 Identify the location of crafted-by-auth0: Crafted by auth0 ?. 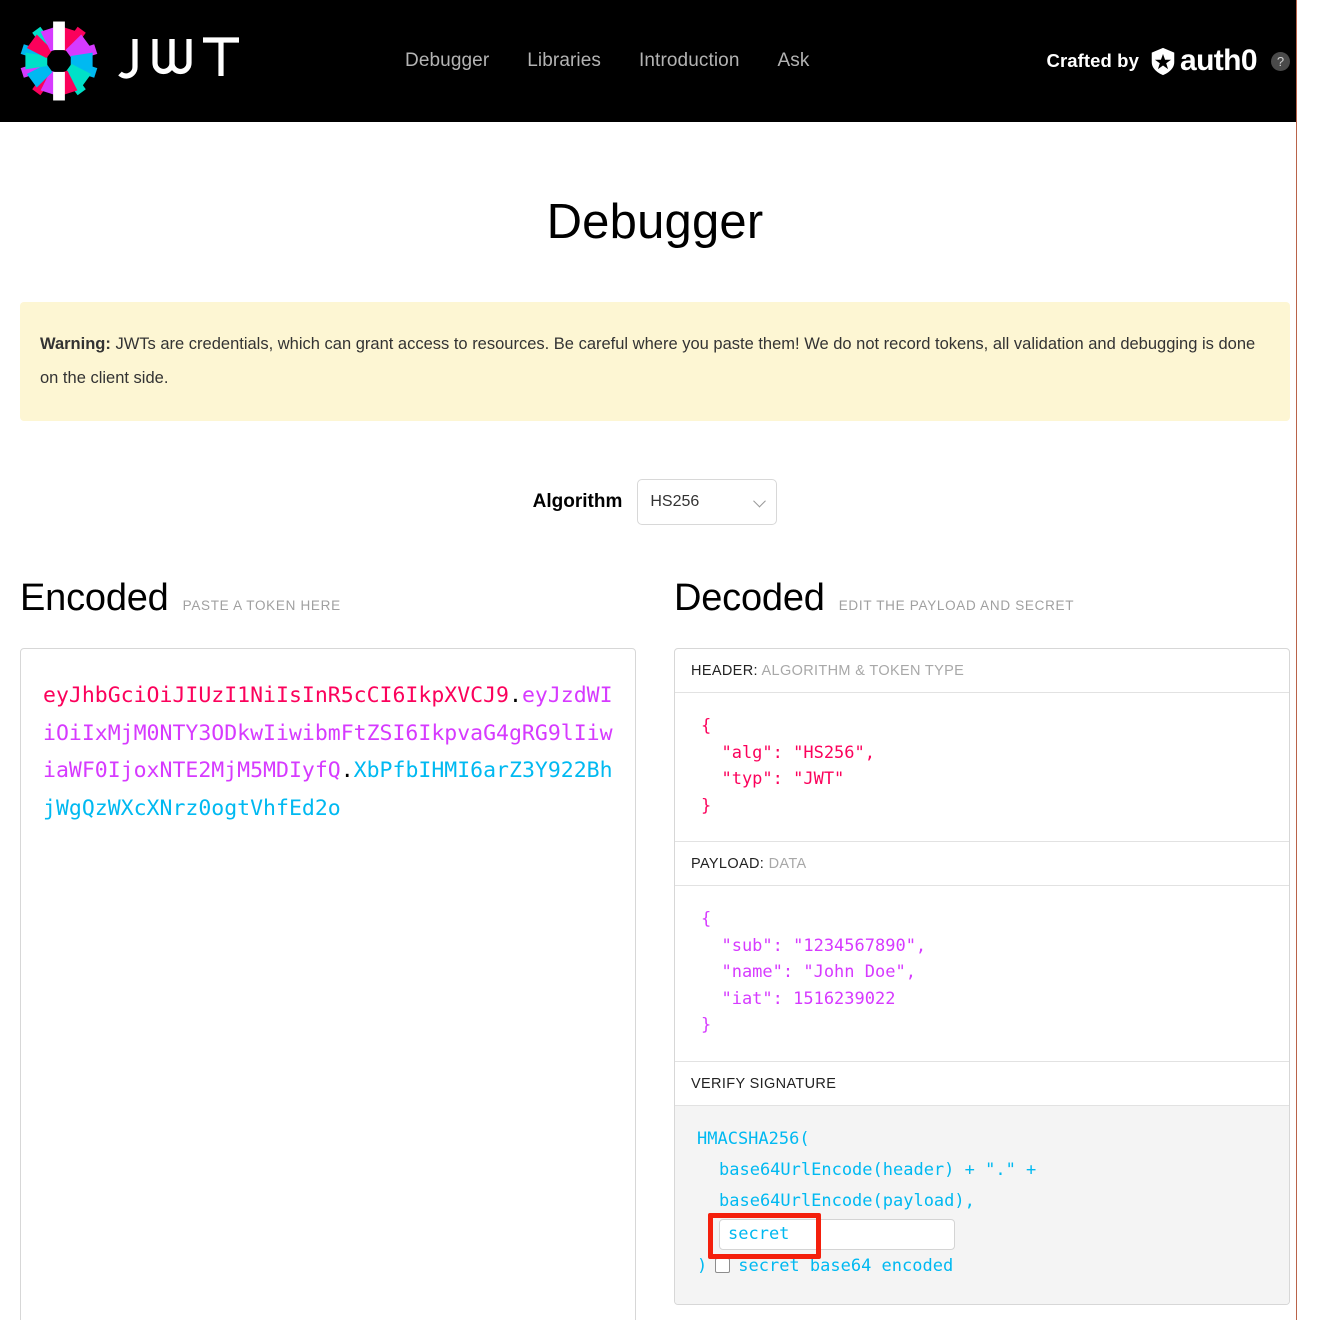
(1168, 61).